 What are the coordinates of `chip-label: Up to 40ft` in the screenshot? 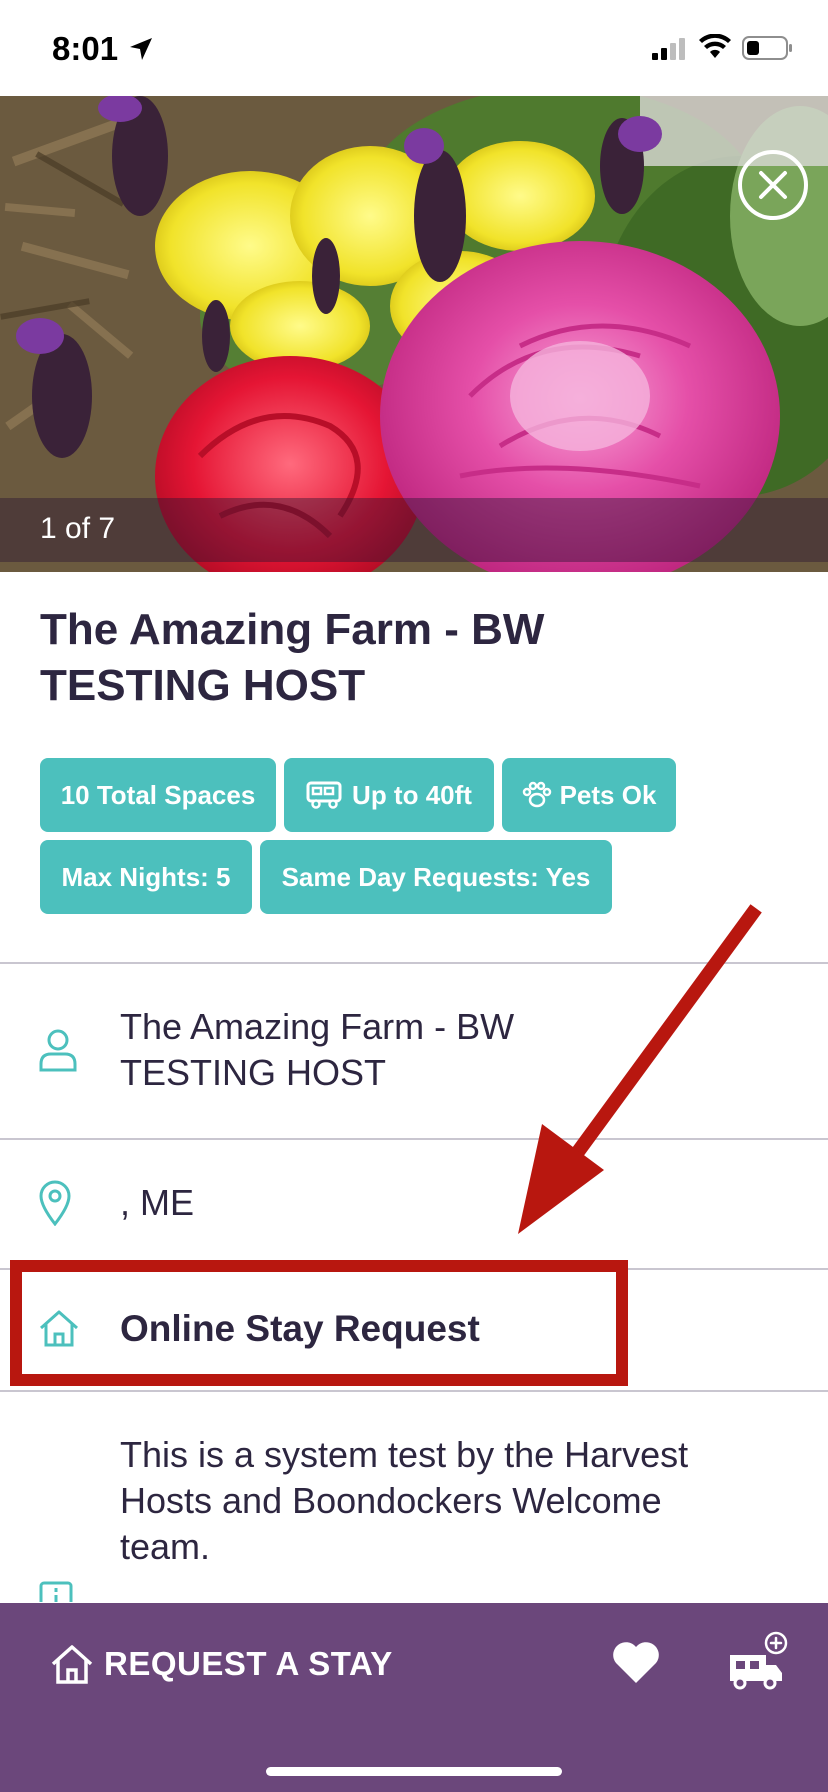 It's located at (412, 794).